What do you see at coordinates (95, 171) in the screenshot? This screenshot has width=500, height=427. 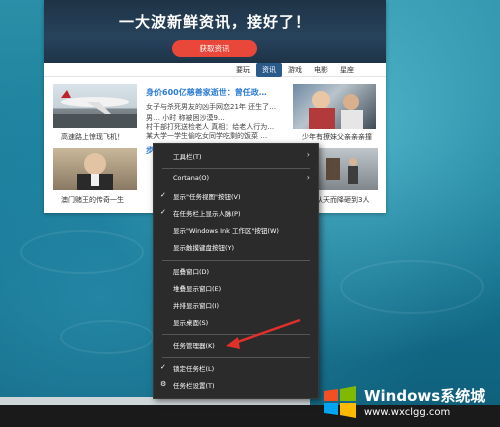 I see `portrait-icon` at bounding box center [95, 171].